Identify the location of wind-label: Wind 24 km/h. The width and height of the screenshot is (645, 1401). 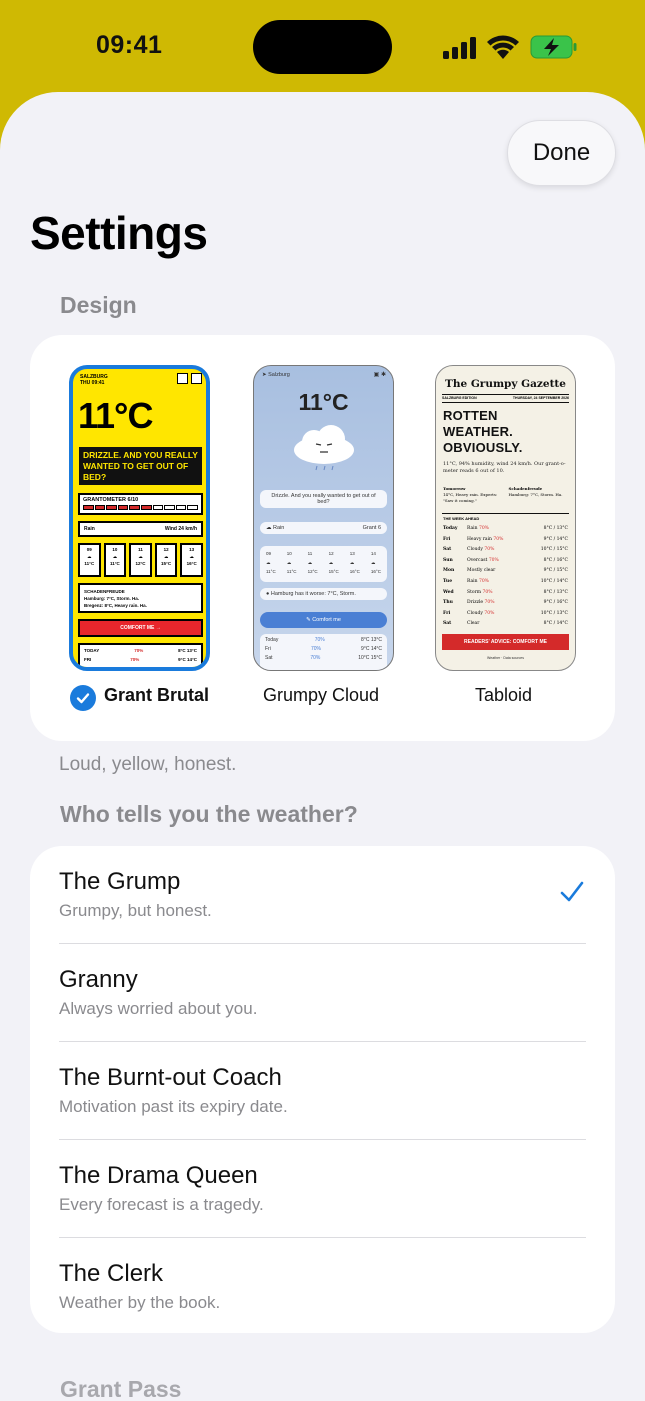
(180, 529).